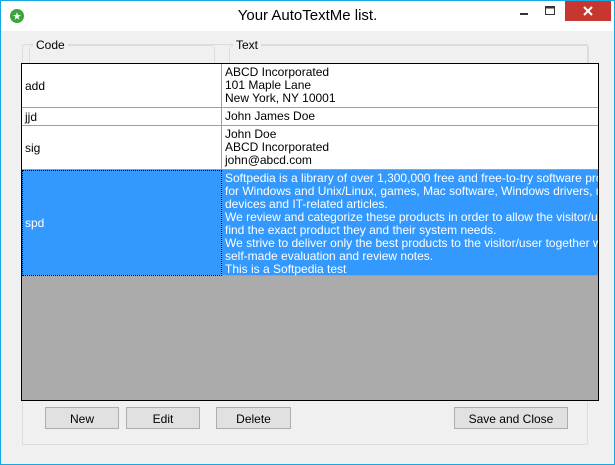  What do you see at coordinates (409, 54) in the screenshot?
I see `text-column-frame` at bounding box center [409, 54].